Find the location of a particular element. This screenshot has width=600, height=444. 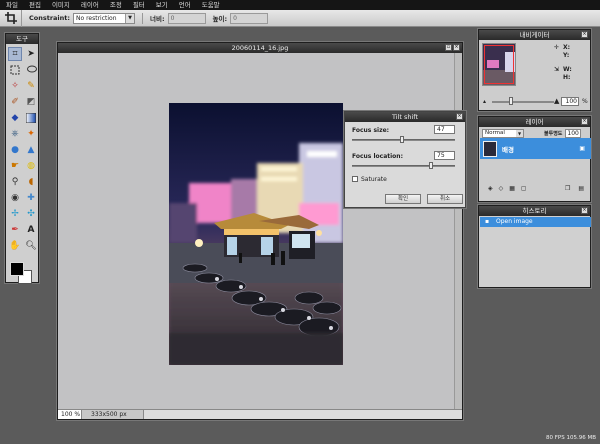

hand-tool-icon: ✋ is located at coordinates (15, 246).